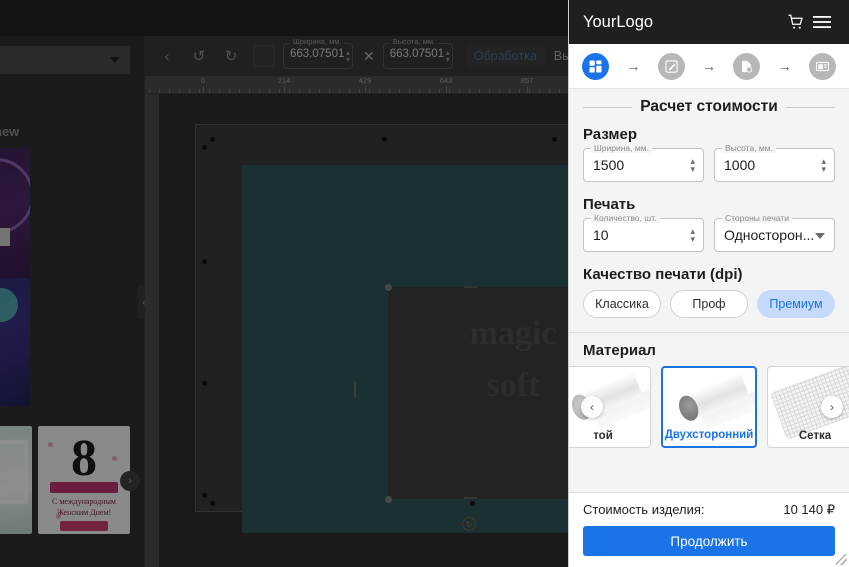 The height and width of the screenshot is (567, 849). Describe the element at coordinates (622, 304) in the screenshot. I see `quality-option-classic: Классика` at that location.